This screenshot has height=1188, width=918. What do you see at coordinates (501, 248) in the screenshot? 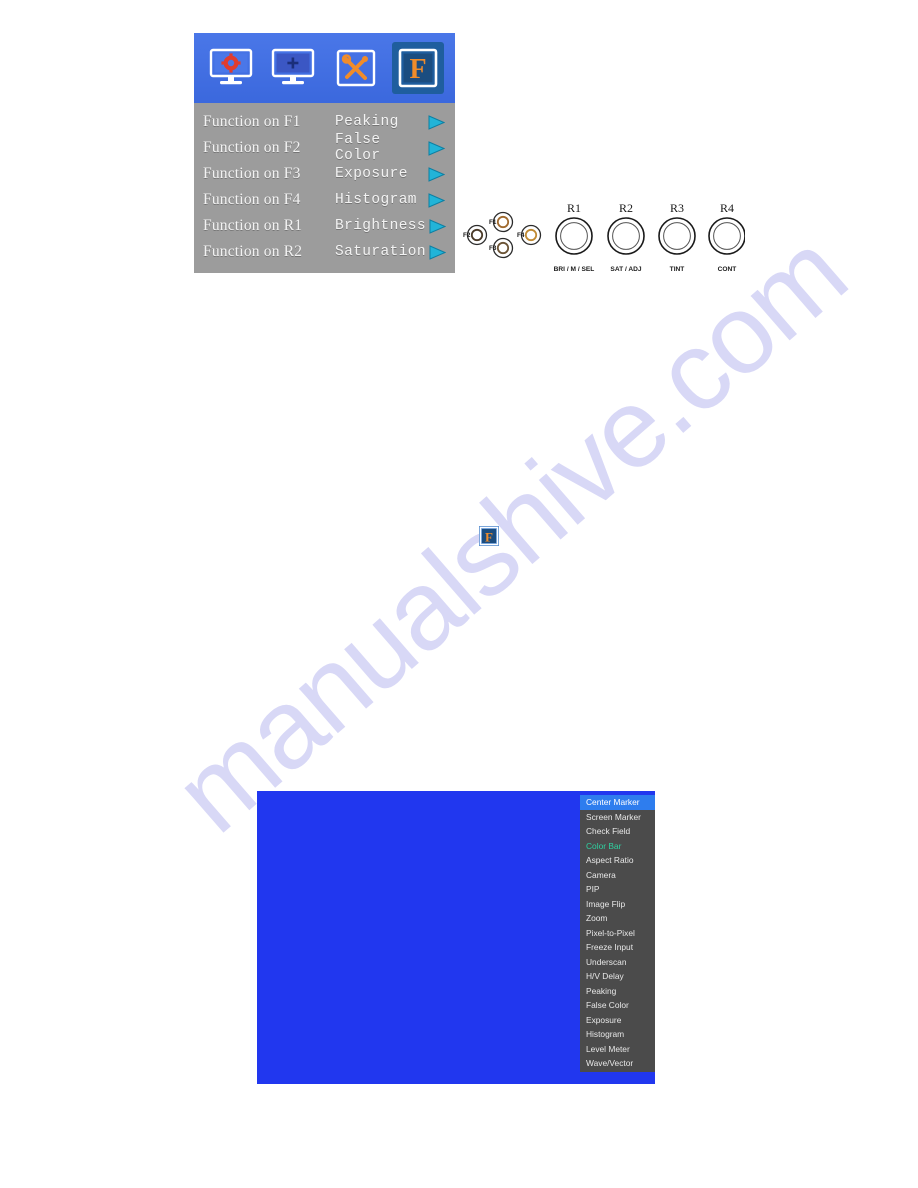
I see `panel-button-f3: F3` at bounding box center [501, 248].